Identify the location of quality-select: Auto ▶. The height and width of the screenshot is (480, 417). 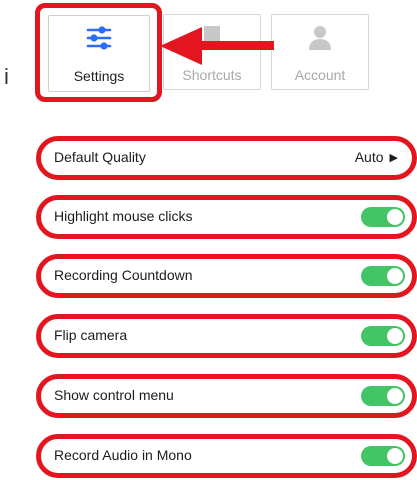
(376, 157).